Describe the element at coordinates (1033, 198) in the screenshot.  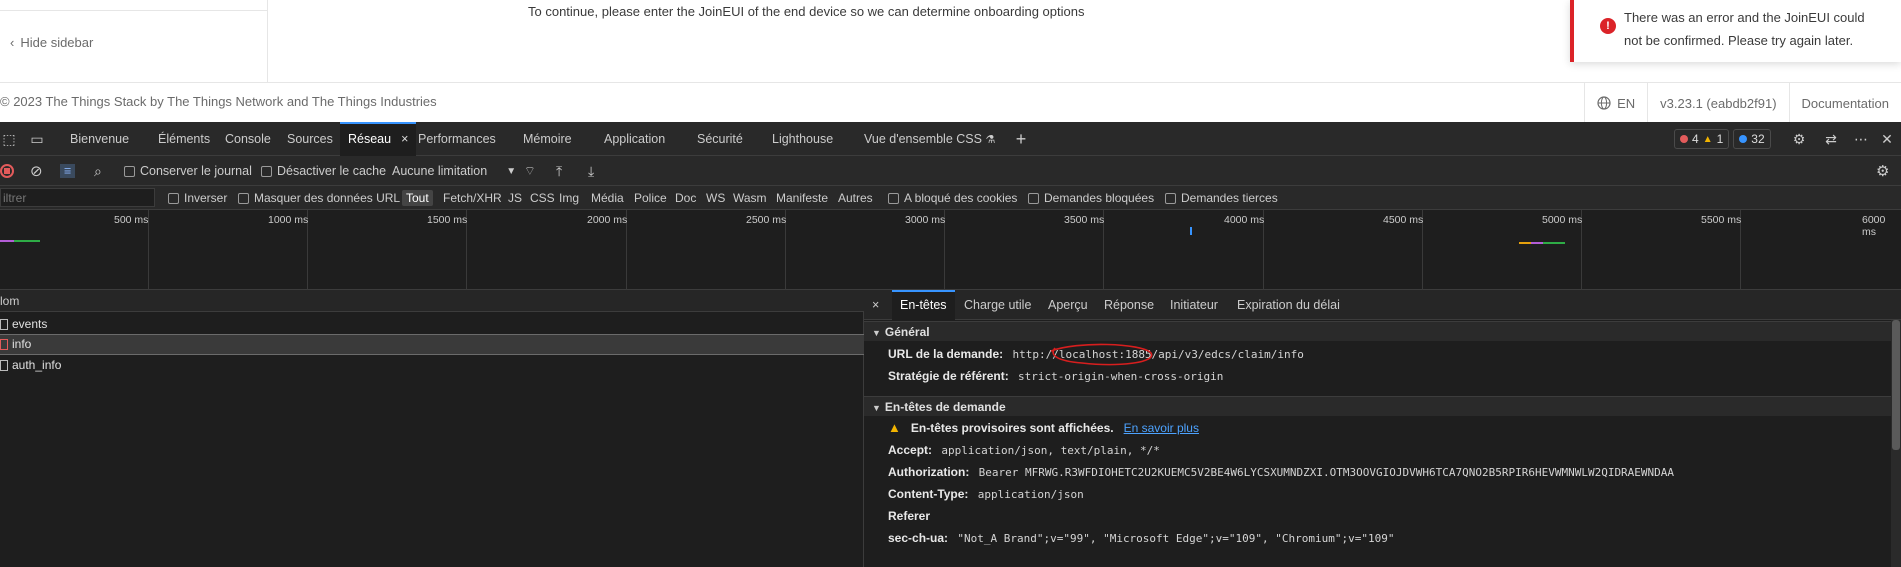
I see `blocked-requests-check` at that location.